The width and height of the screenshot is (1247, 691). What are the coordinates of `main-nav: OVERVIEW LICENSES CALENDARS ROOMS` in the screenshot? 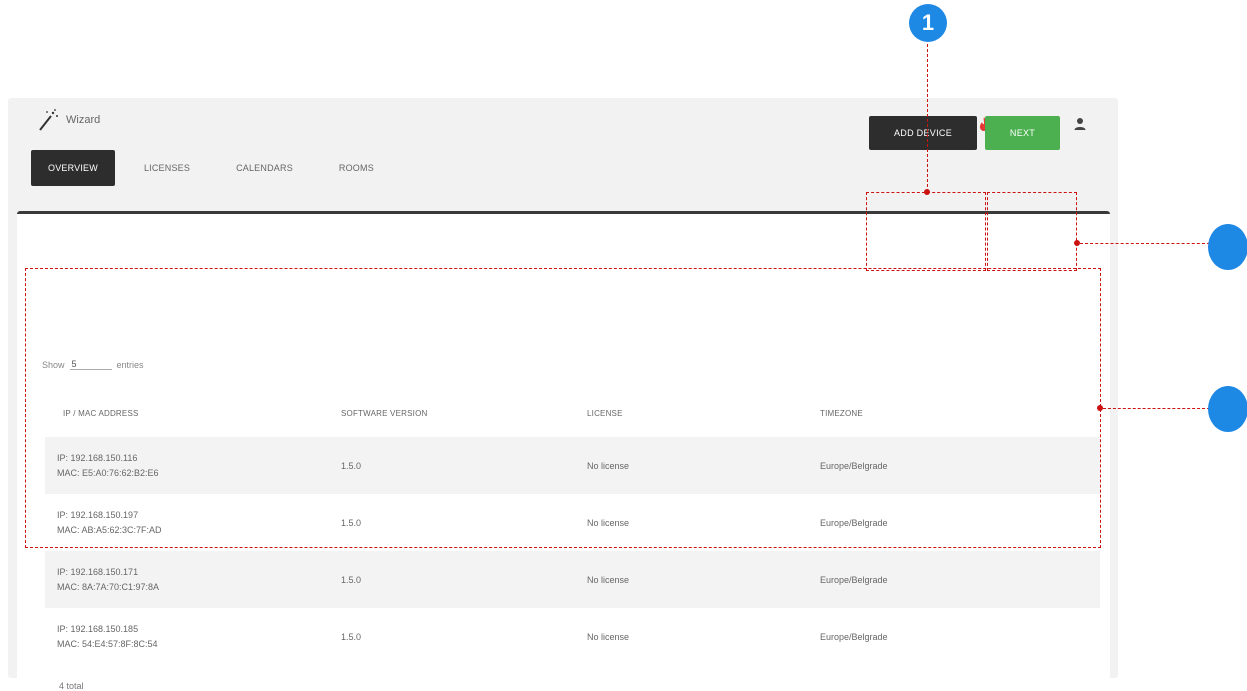 It's located at (217, 168).